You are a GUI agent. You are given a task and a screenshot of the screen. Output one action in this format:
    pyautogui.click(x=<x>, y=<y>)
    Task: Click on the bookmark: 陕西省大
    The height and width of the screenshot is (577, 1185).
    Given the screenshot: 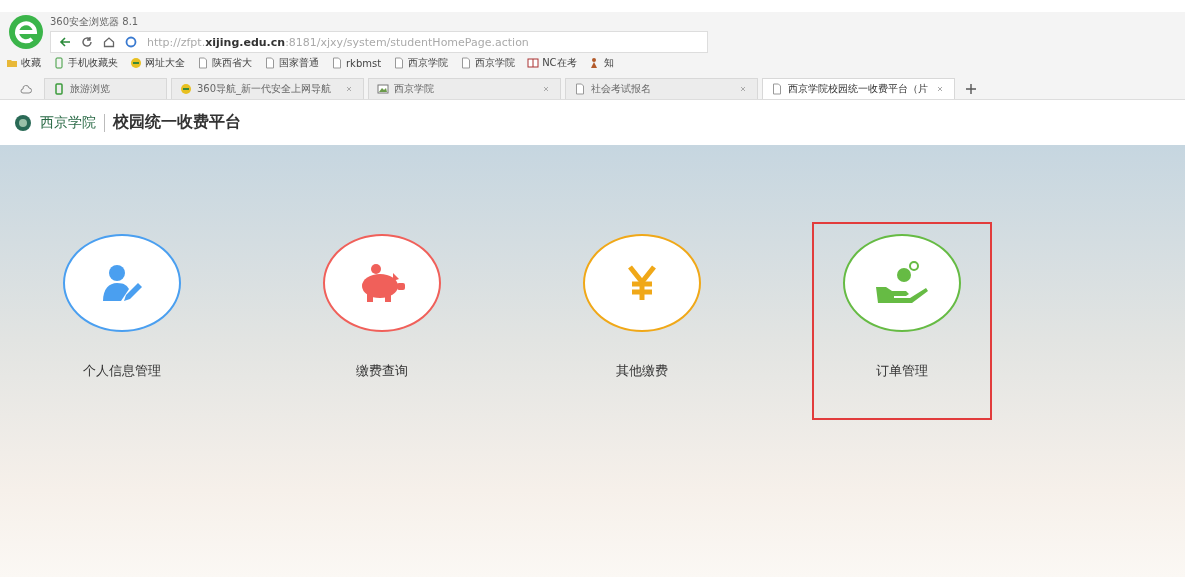 What is the action you would take?
    pyautogui.click(x=224, y=63)
    